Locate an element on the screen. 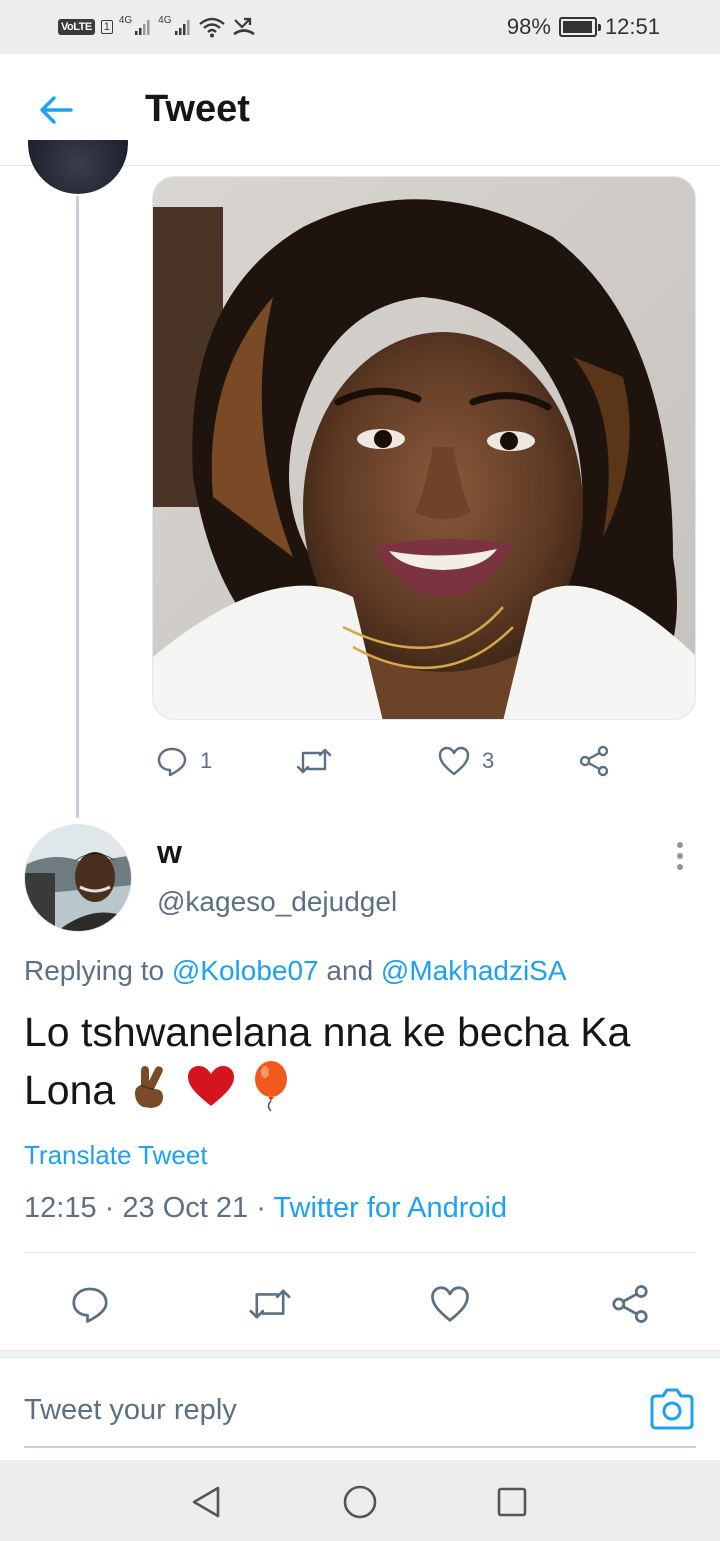  share-button is located at coordinates (630, 1304).